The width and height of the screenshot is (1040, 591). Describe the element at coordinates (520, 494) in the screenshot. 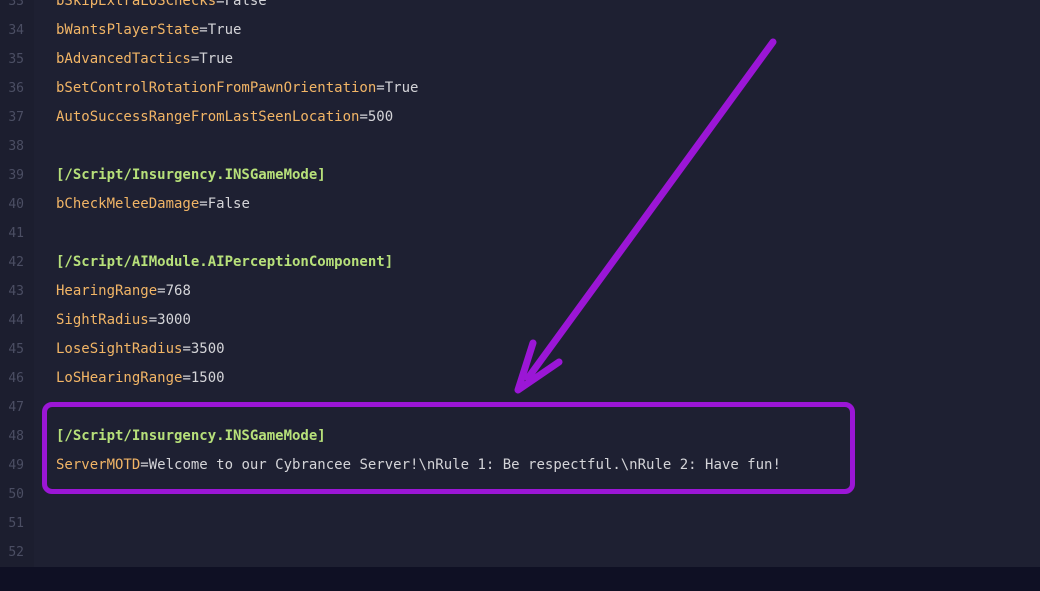

I see `code-line: 50` at that location.